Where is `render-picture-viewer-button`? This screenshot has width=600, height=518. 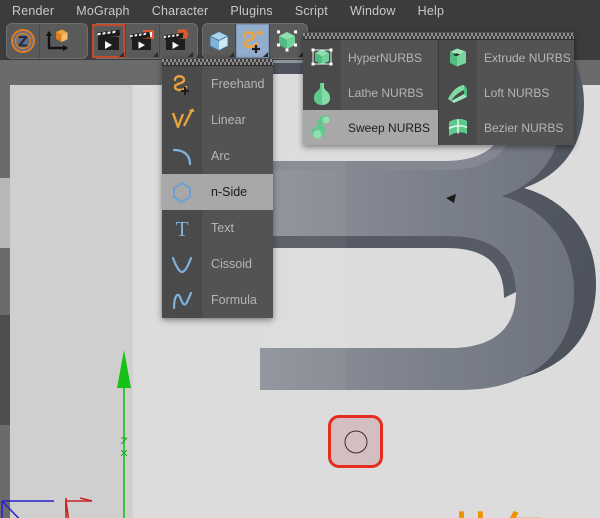
render-picture-viewer-button is located at coordinates (143, 41).